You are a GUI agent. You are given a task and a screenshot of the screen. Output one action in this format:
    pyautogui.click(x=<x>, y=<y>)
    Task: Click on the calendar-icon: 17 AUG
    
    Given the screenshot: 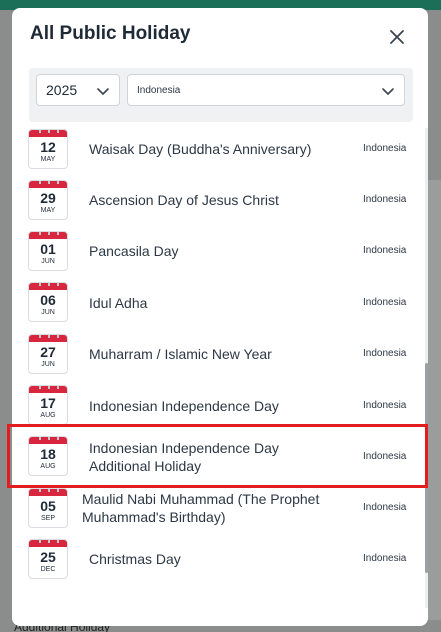 What is the action you would take?
    pyautogui.click(x=48, y=405)
    